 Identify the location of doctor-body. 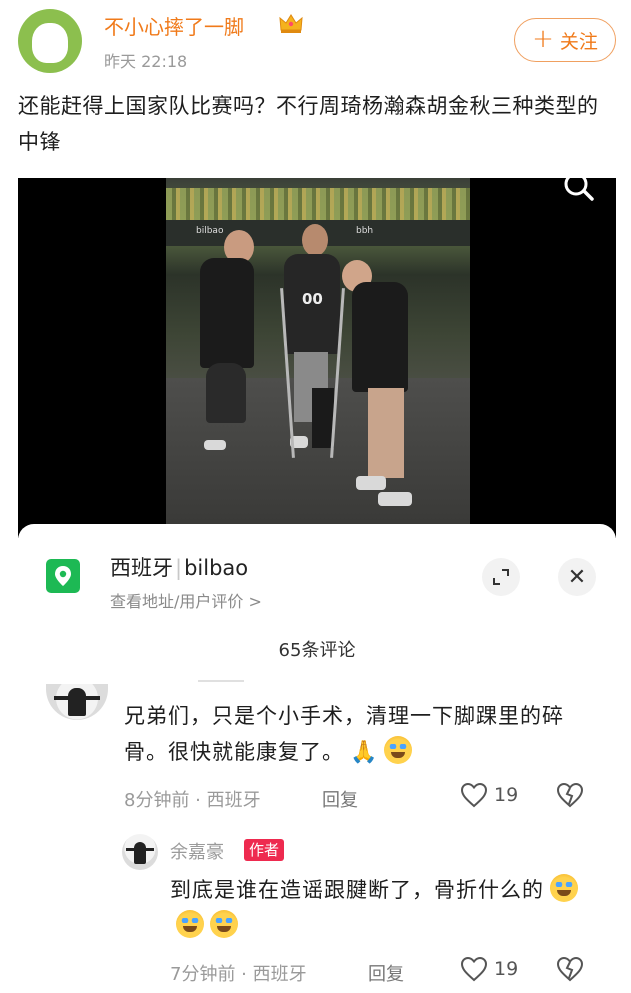
(380, 337).